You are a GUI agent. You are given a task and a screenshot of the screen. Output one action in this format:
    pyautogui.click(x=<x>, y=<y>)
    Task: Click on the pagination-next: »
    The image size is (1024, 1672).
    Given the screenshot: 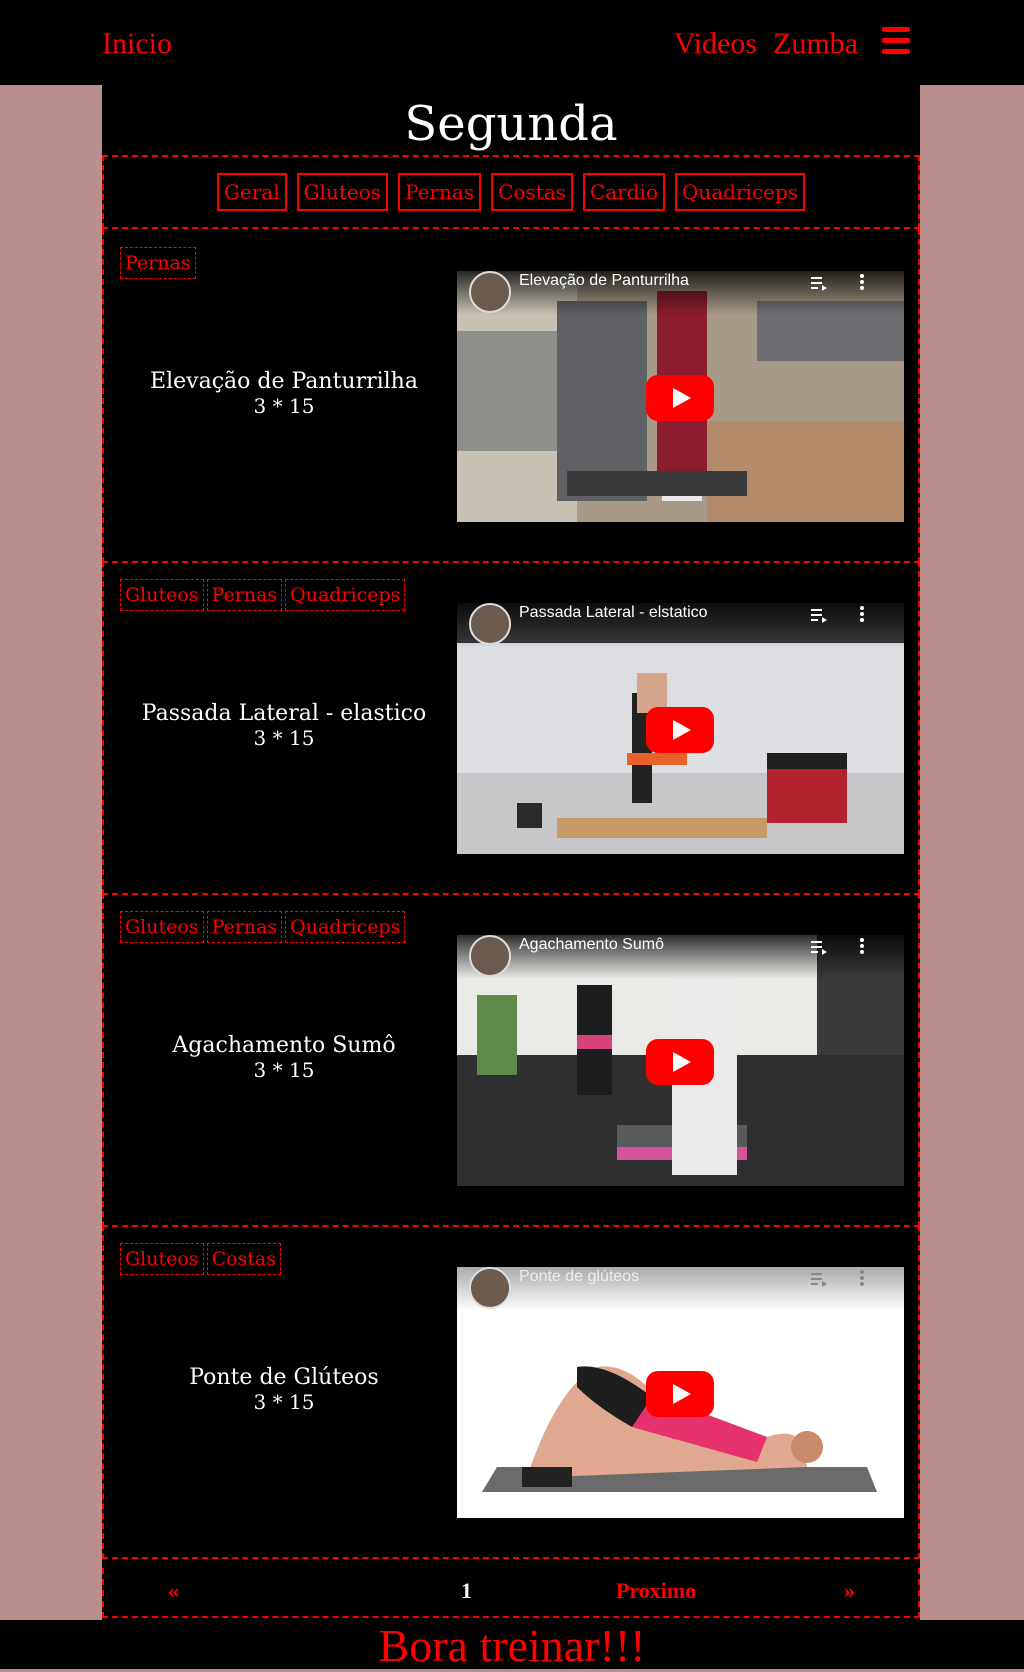 What is the action you would take?
    pyautogui.click(x=849, y=1591)
    